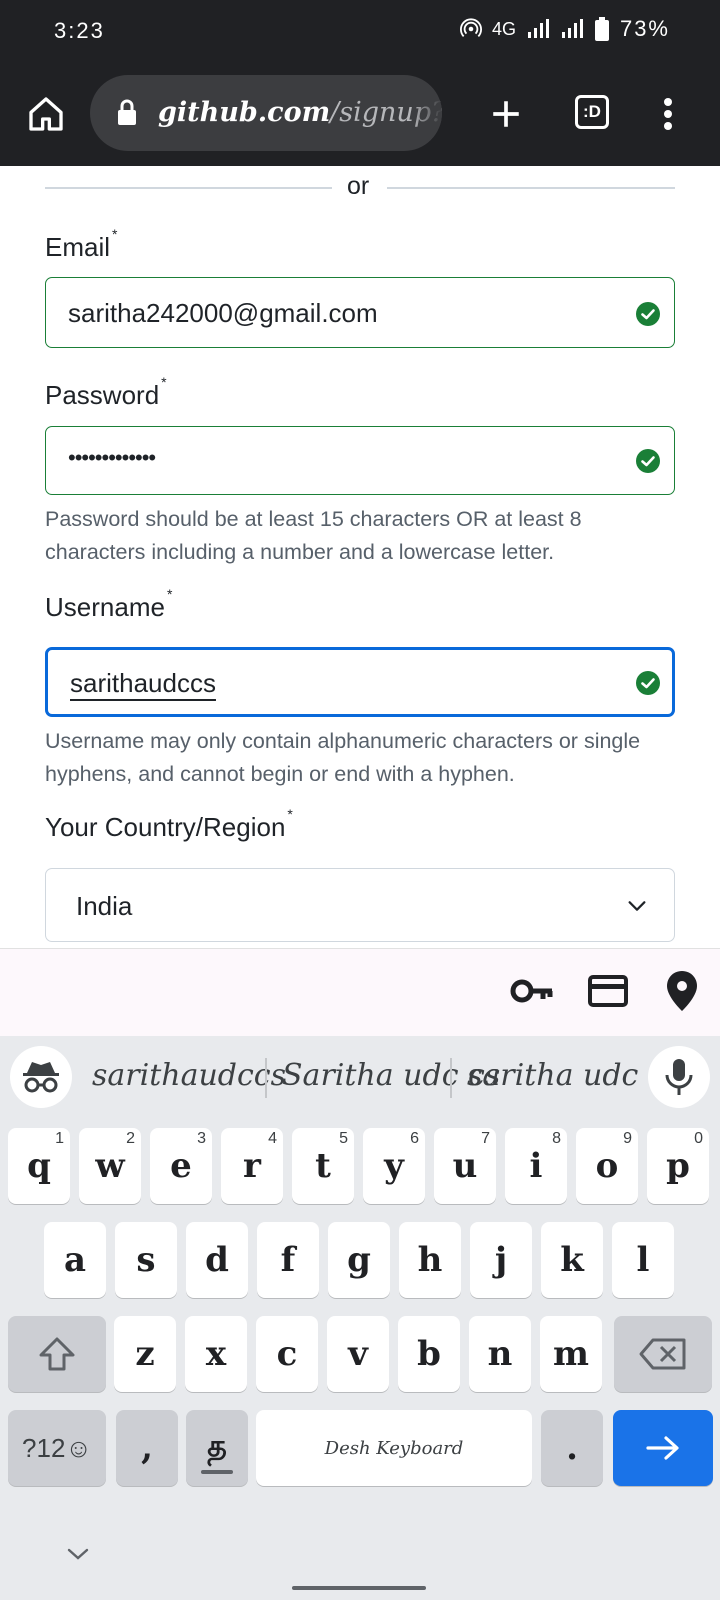  I want to click on key-r-label: r, so click(252, 1166).